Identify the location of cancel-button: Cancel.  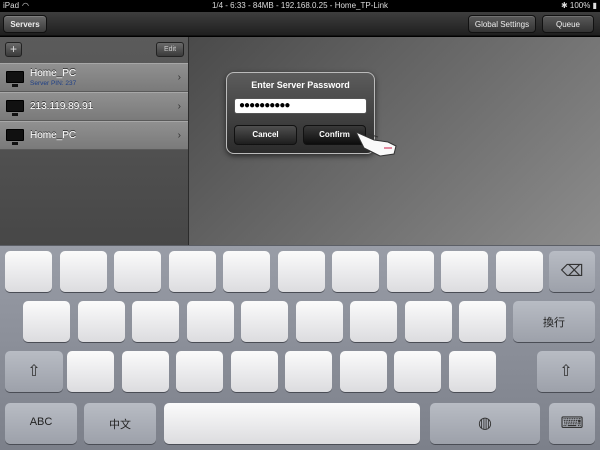
(265, 135).